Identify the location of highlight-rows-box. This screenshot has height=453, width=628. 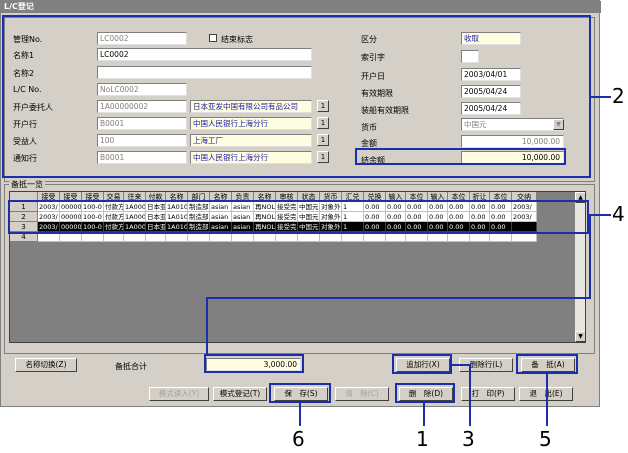
(298, 217).